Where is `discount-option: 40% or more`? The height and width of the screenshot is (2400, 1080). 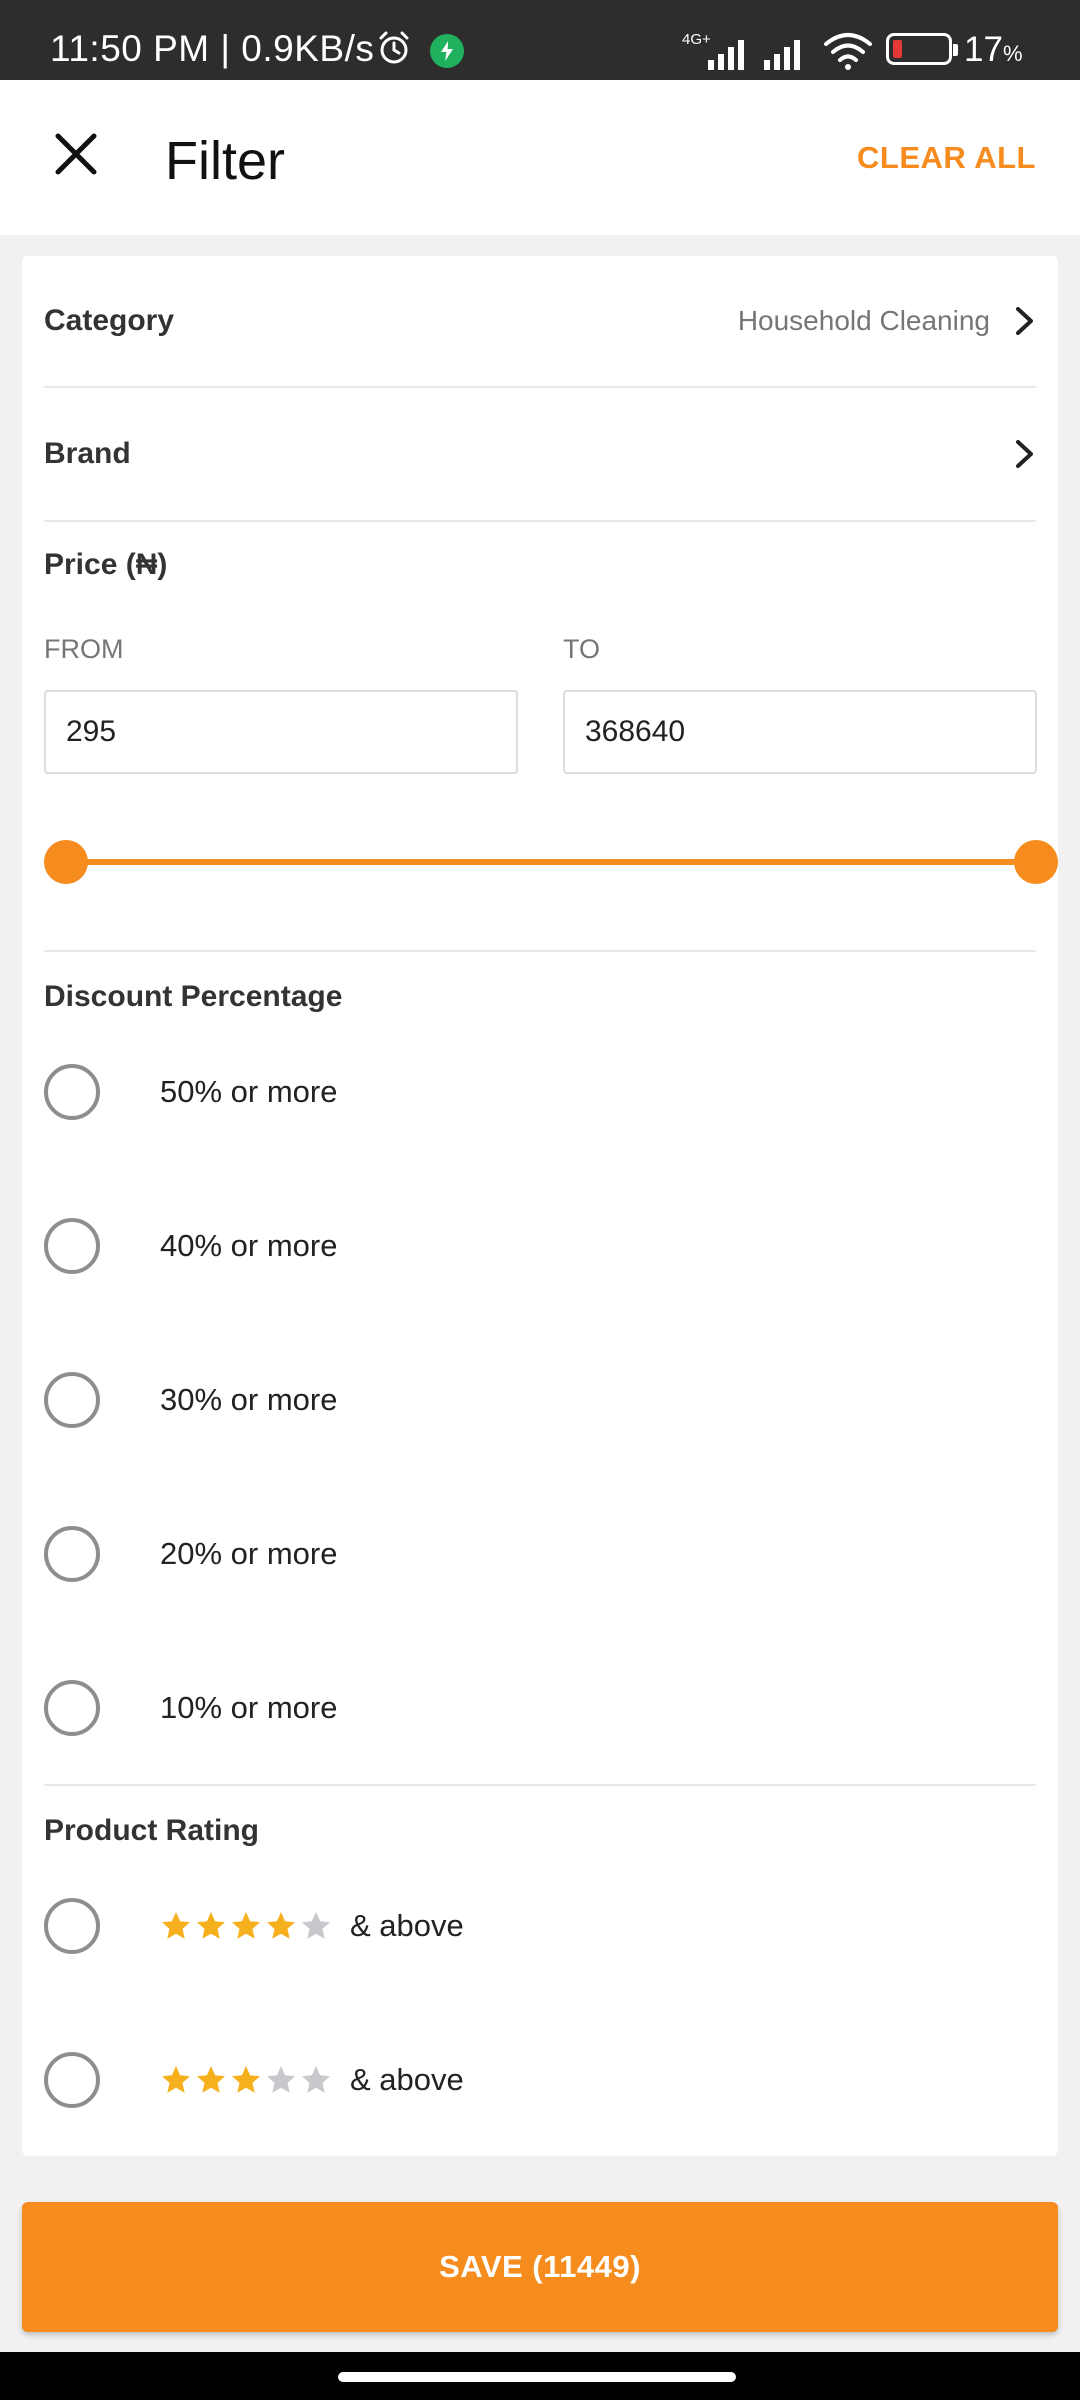 discount-option: 40% or more is located at coordinates (540, 1246).